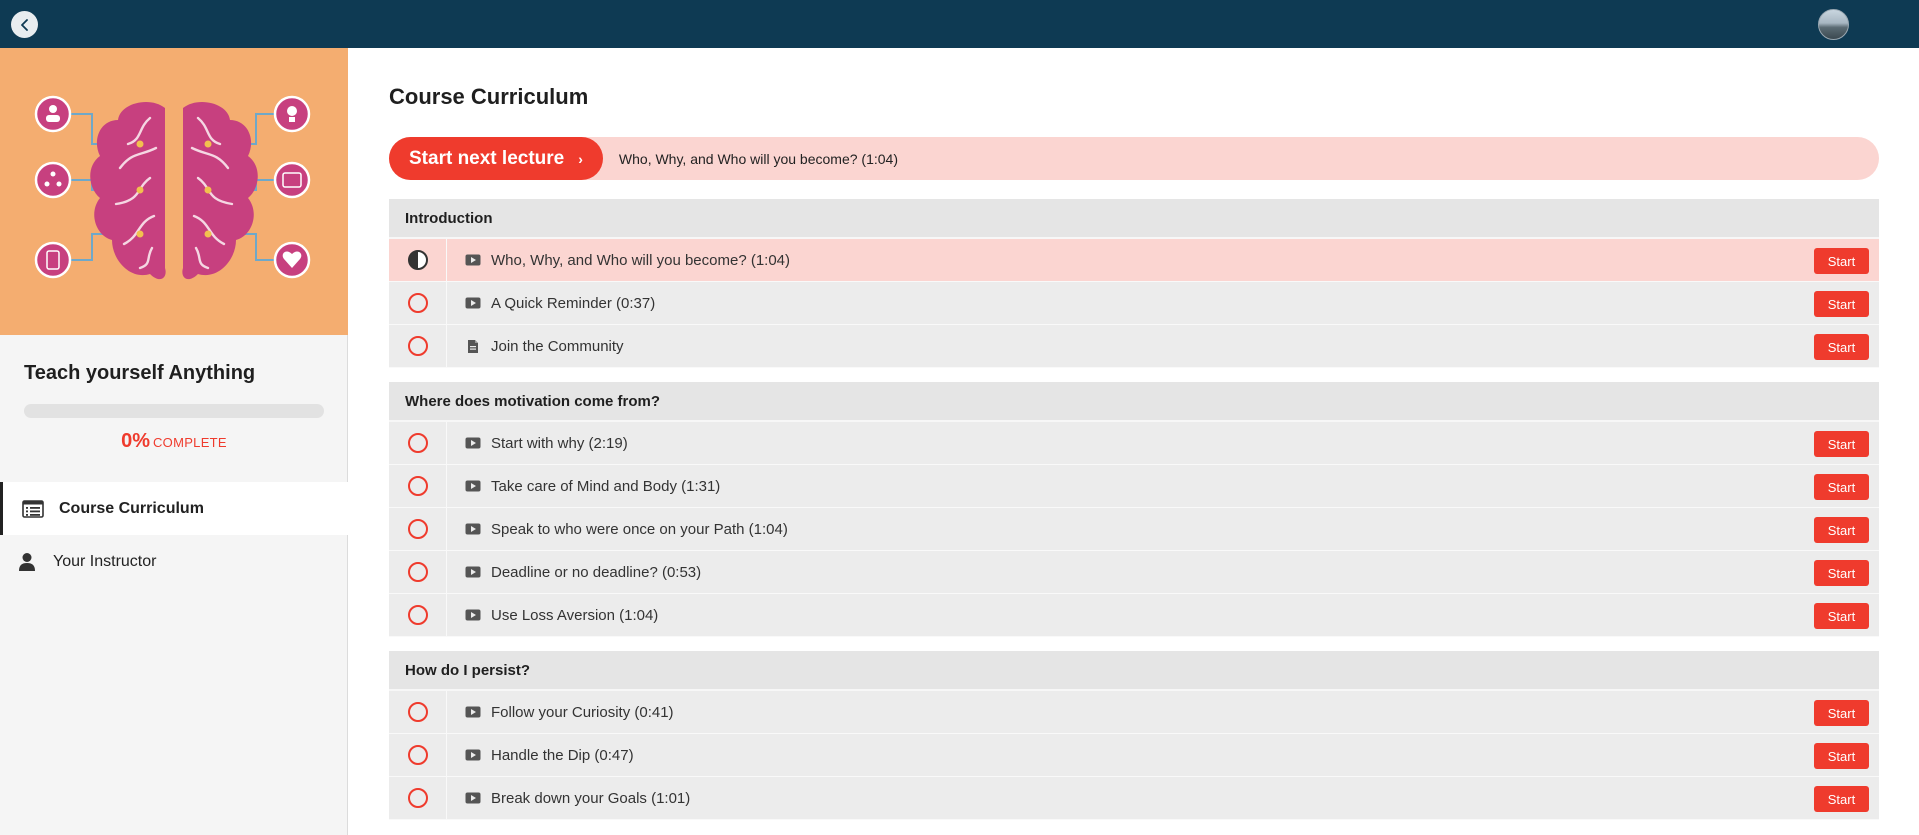 Image resolution: width=1919 pixels, height=835 pixels. I want to click on lecture-row: Use Loss Aversion (1:04) Start, so click(1134, 615).